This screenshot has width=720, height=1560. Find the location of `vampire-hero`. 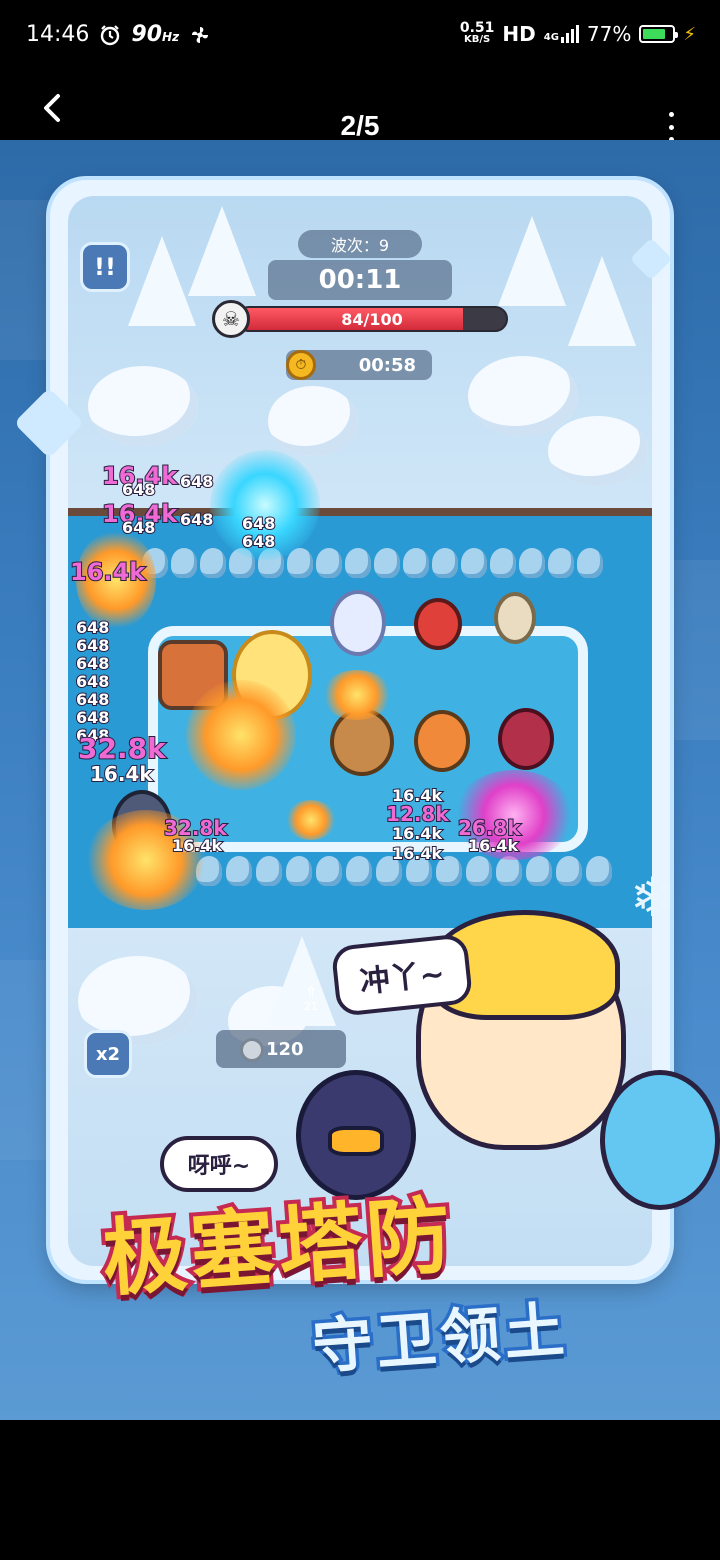

vampire-hero is located at coordinates (526, 739).